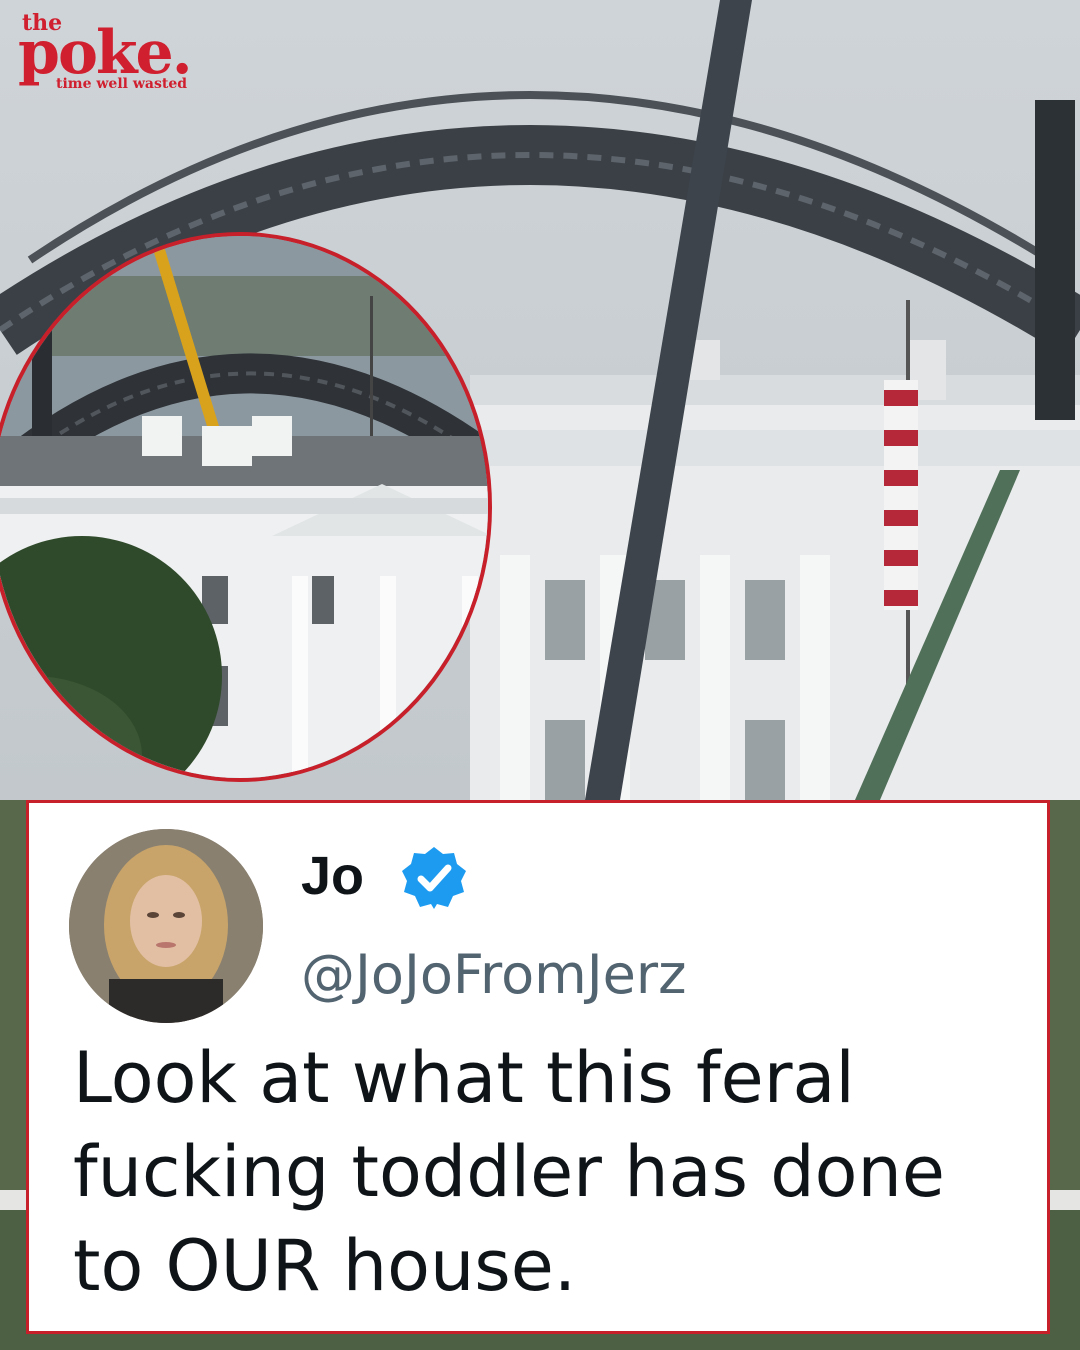  Describe the element at coordinates (122, 84) in the screenshot. I see `brand-tagline: time well wasted` at that location.